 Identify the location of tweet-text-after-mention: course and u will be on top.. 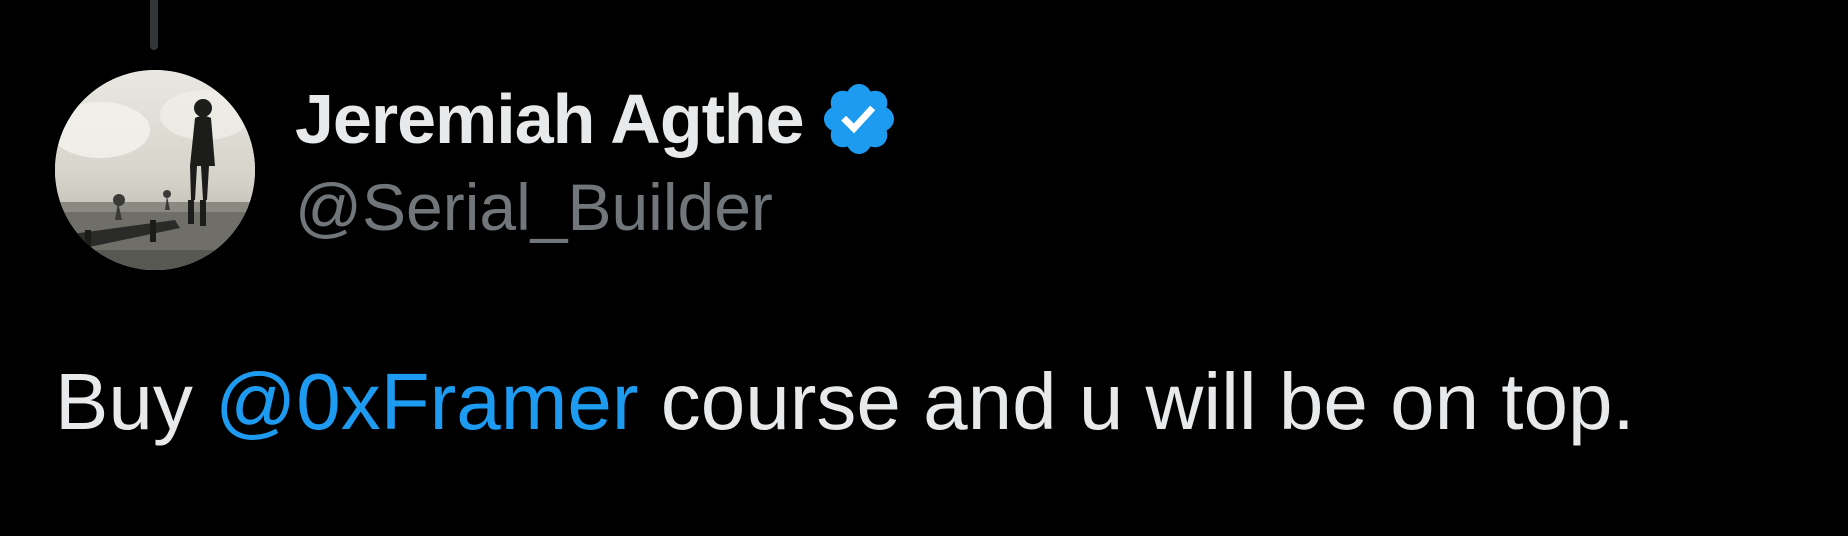
(1136, 401).